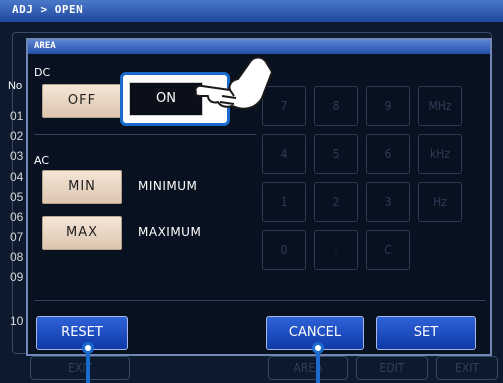 The width and height of the screenshot is (503, 383). I want to click on divider, so click(145, 134).